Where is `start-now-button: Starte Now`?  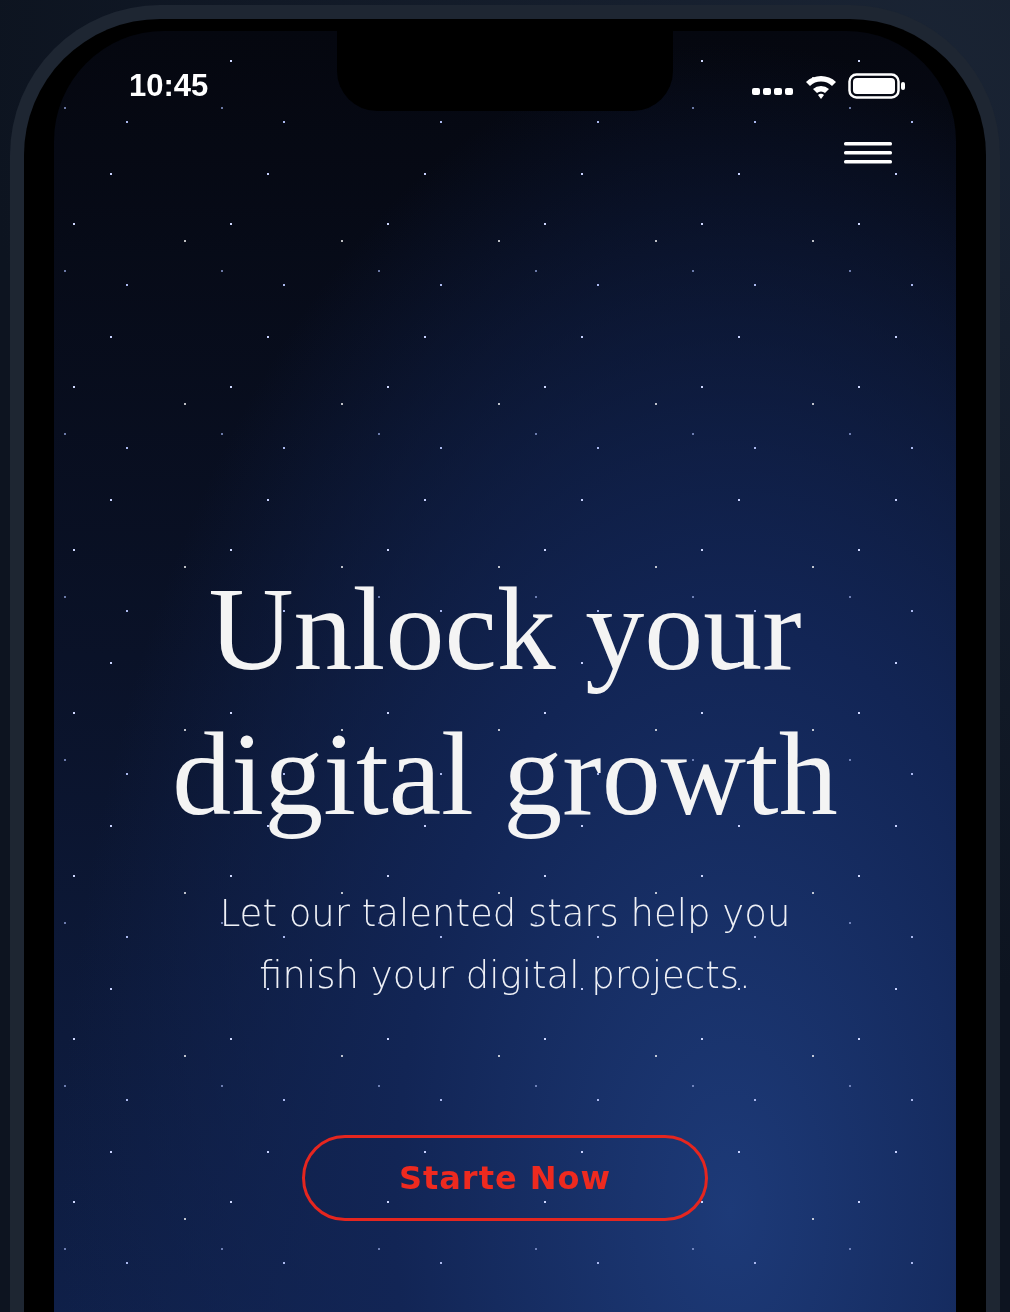
start-now-button: Starte Now is located at coordinates (505, 1178).